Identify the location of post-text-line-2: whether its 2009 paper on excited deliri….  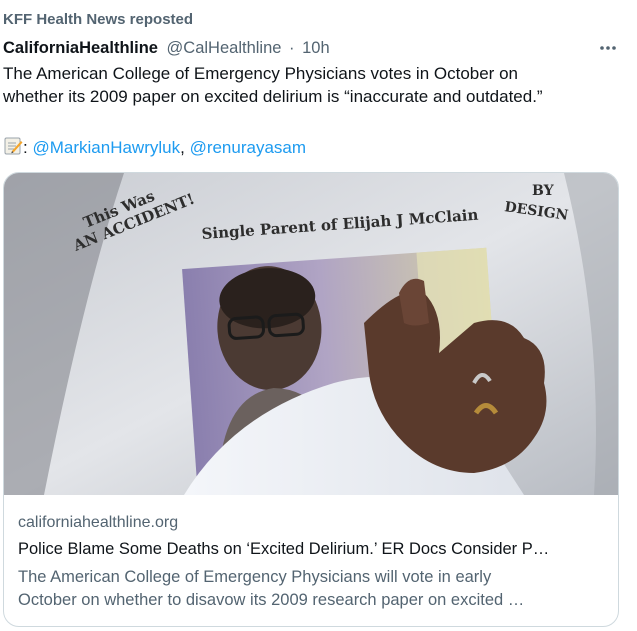
(273, 96).